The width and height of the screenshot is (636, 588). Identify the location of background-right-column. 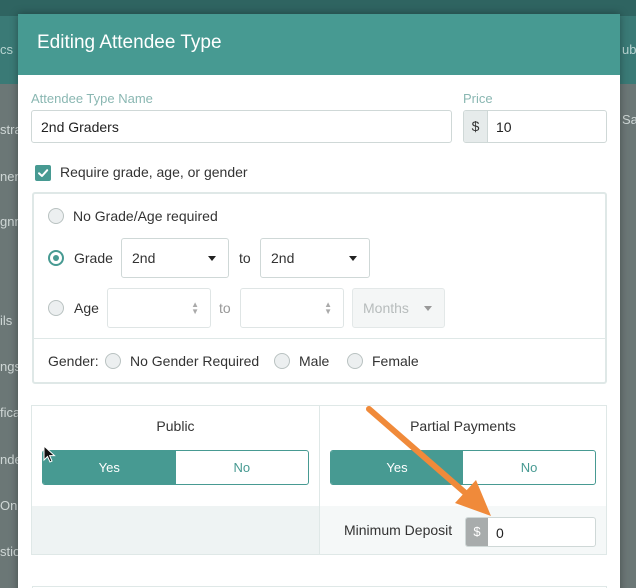
(628, 336).